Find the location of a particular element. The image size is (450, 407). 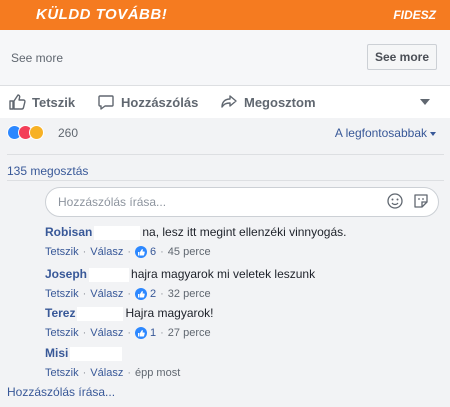

share-banner: KÜLDD TOVÁBB! FIDESZ is located at coordinates (225, 15).